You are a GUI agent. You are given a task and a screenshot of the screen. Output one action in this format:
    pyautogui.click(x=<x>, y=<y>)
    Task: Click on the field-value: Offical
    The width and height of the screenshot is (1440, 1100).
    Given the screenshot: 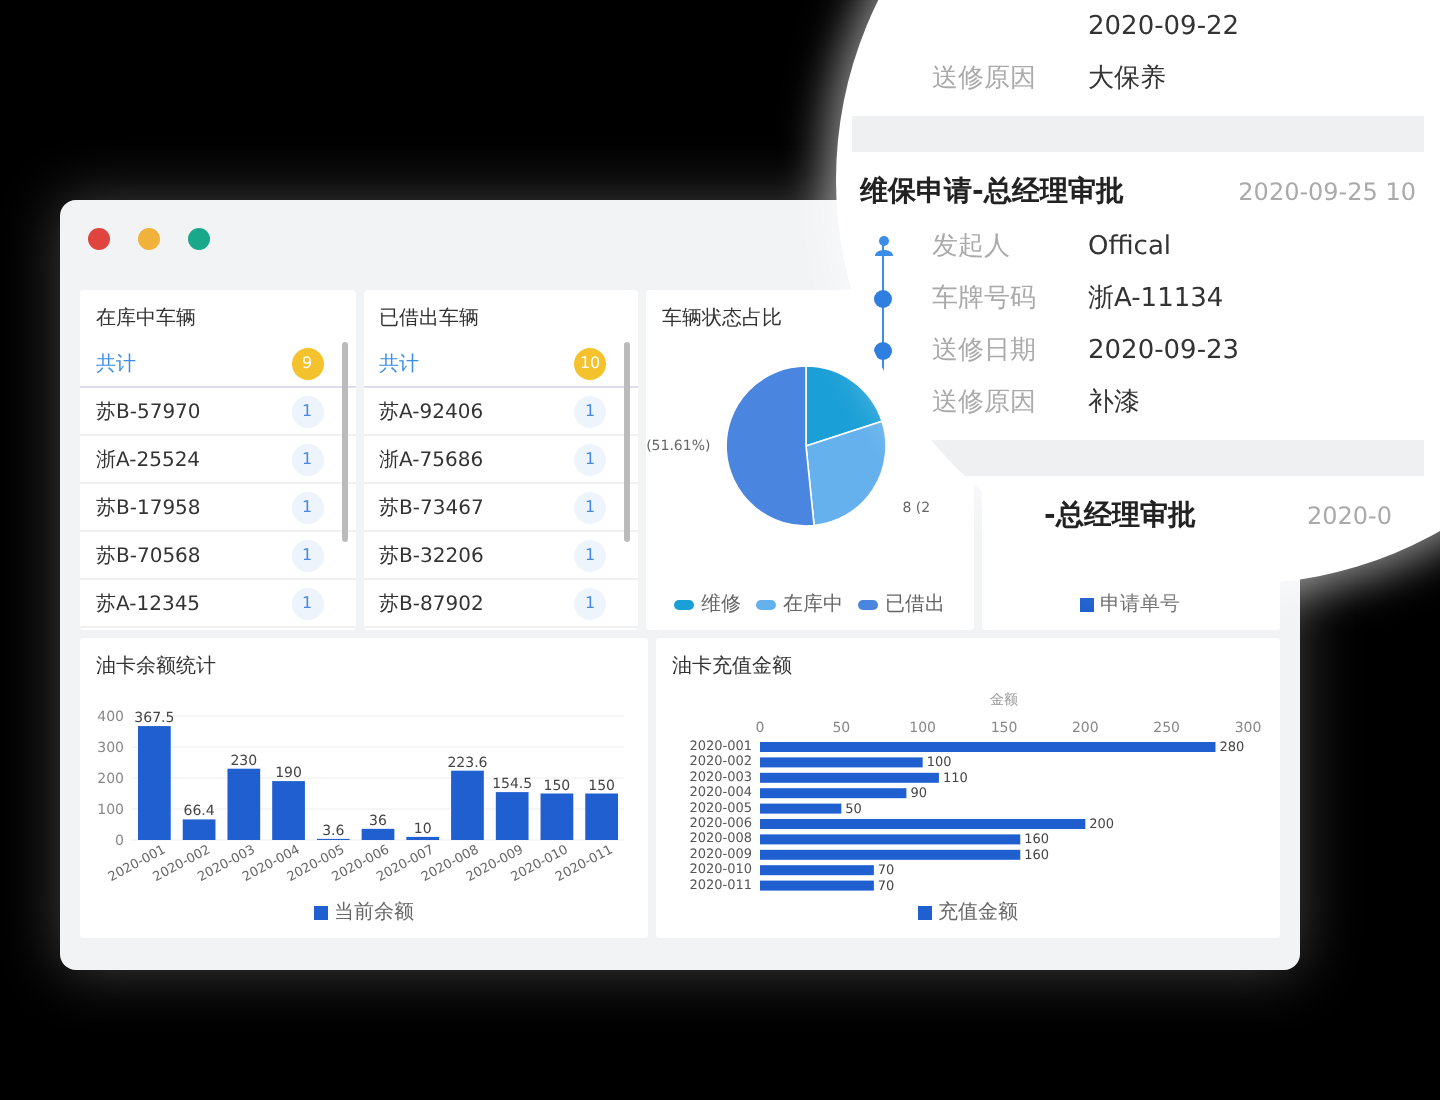 What is the action you would take?
    pyautogui.click(x=1130, y=246)
    